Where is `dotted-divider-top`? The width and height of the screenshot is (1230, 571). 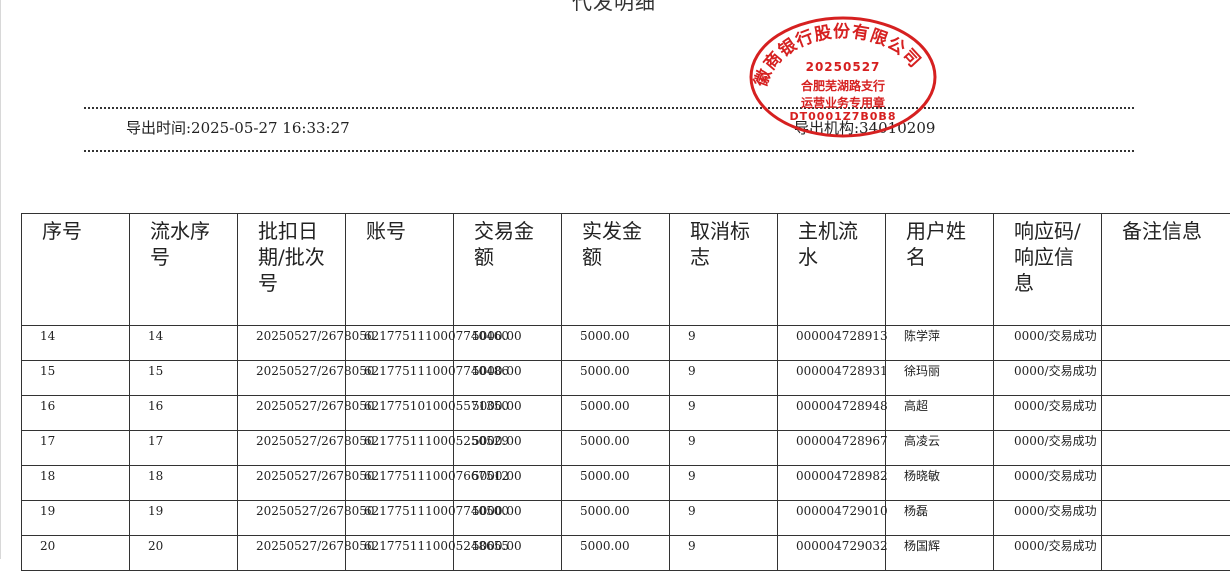 dotted-divider-top is located at coordinates (609, 108).